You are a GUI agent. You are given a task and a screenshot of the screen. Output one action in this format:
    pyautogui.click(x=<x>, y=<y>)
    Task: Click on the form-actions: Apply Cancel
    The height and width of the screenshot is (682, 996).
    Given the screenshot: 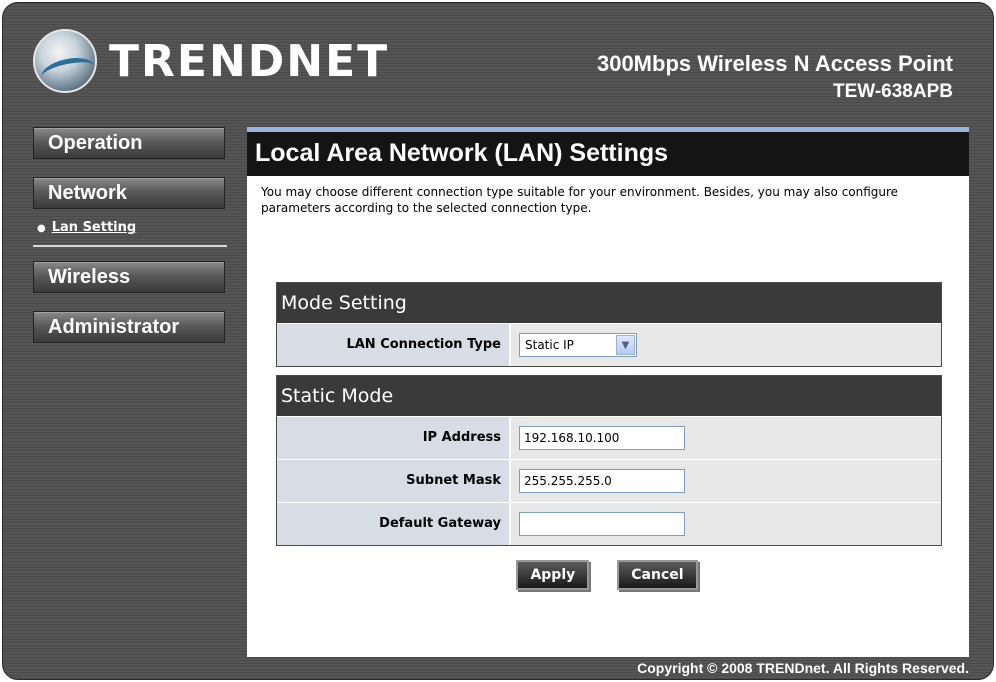 What is the action you would take?
    pyautogui.click(x=608, y=575)
    